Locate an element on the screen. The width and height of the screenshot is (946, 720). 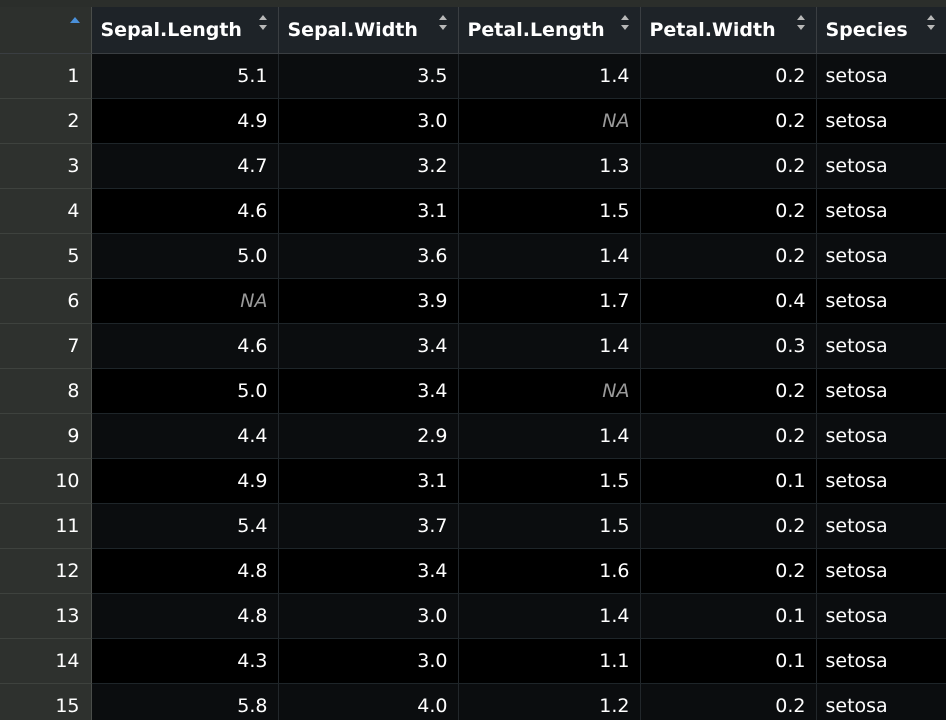
table-row: 2 4.9 3.0 NA 0.2 setosa is located at coordinates (473, 121).